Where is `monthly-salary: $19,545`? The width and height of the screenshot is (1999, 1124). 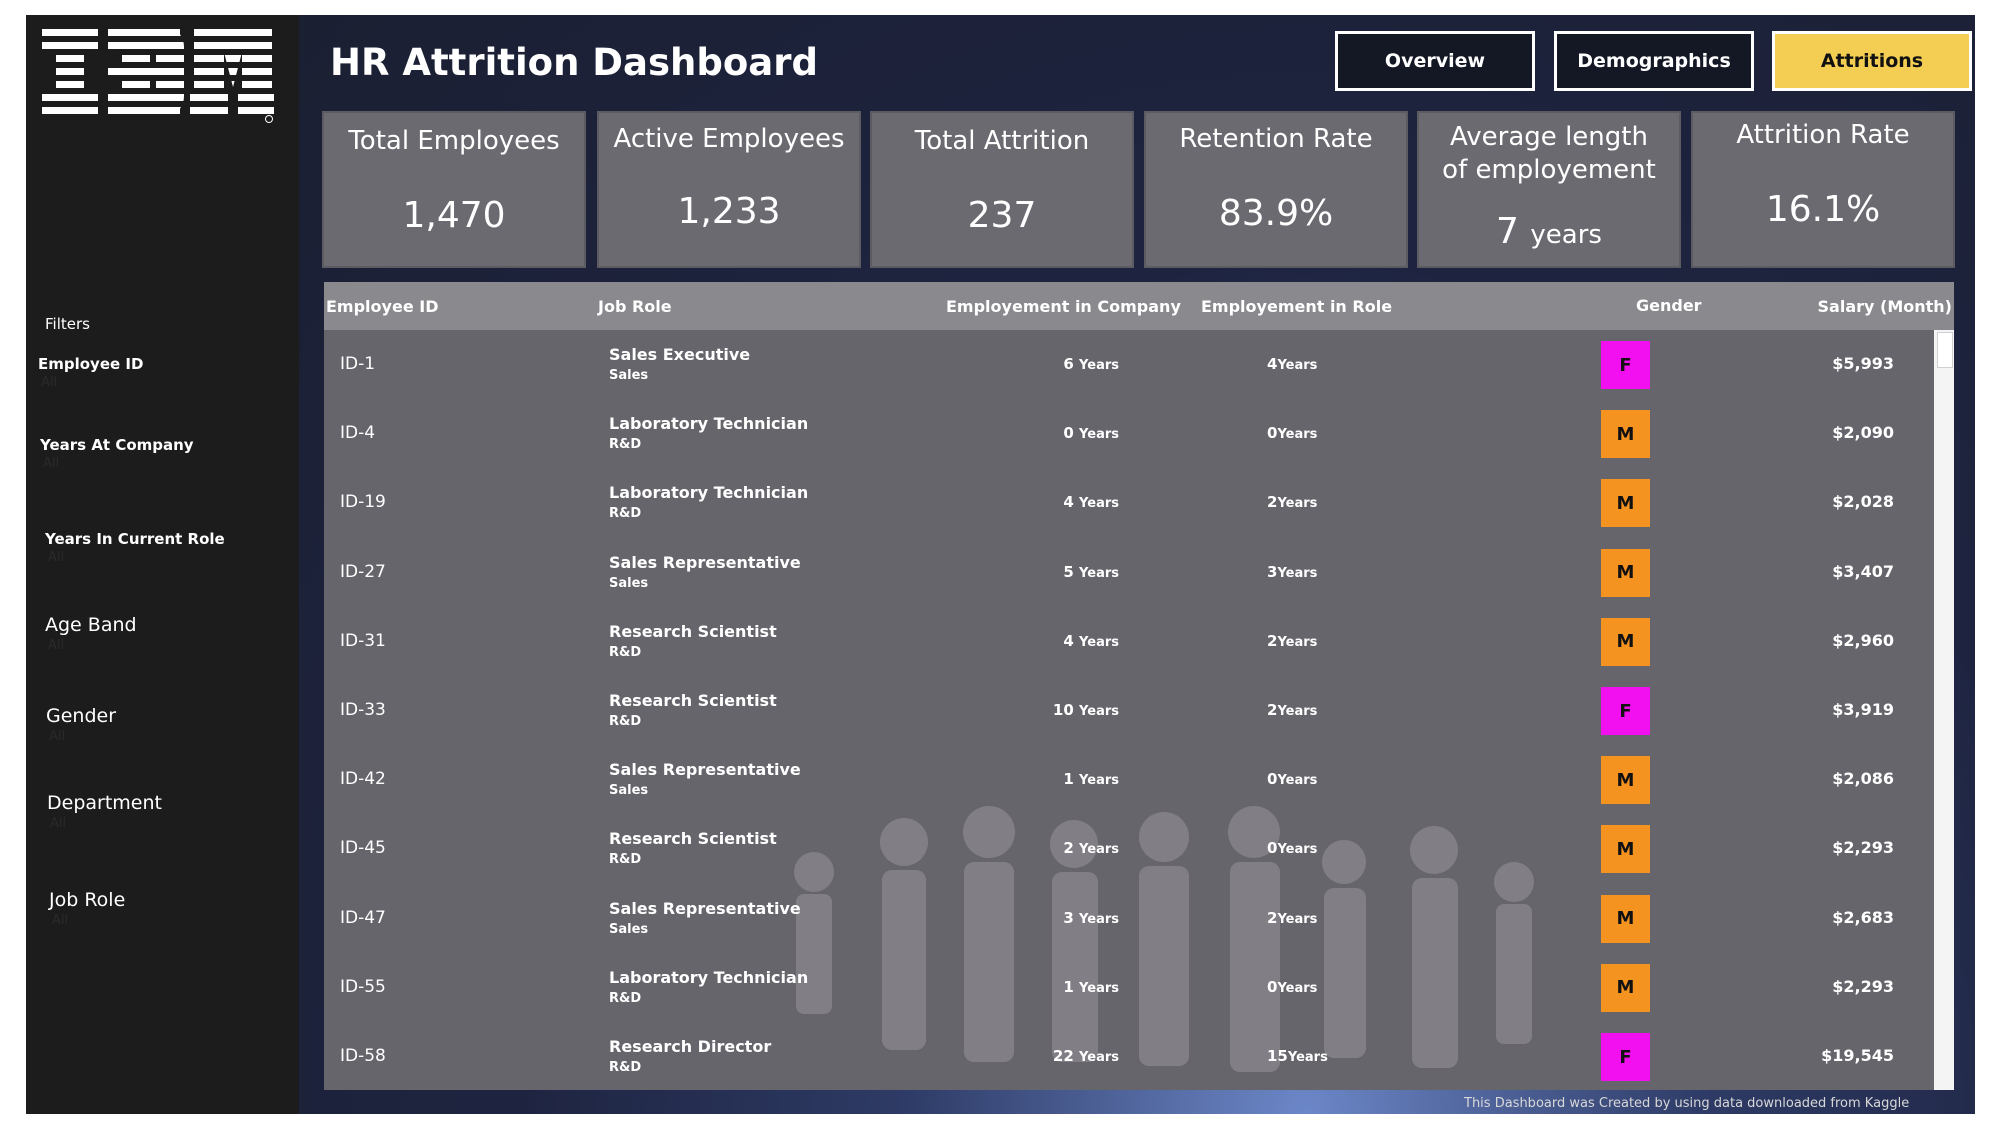
monthly-salary: $19,545 is located at coordinates (1857, 1055).